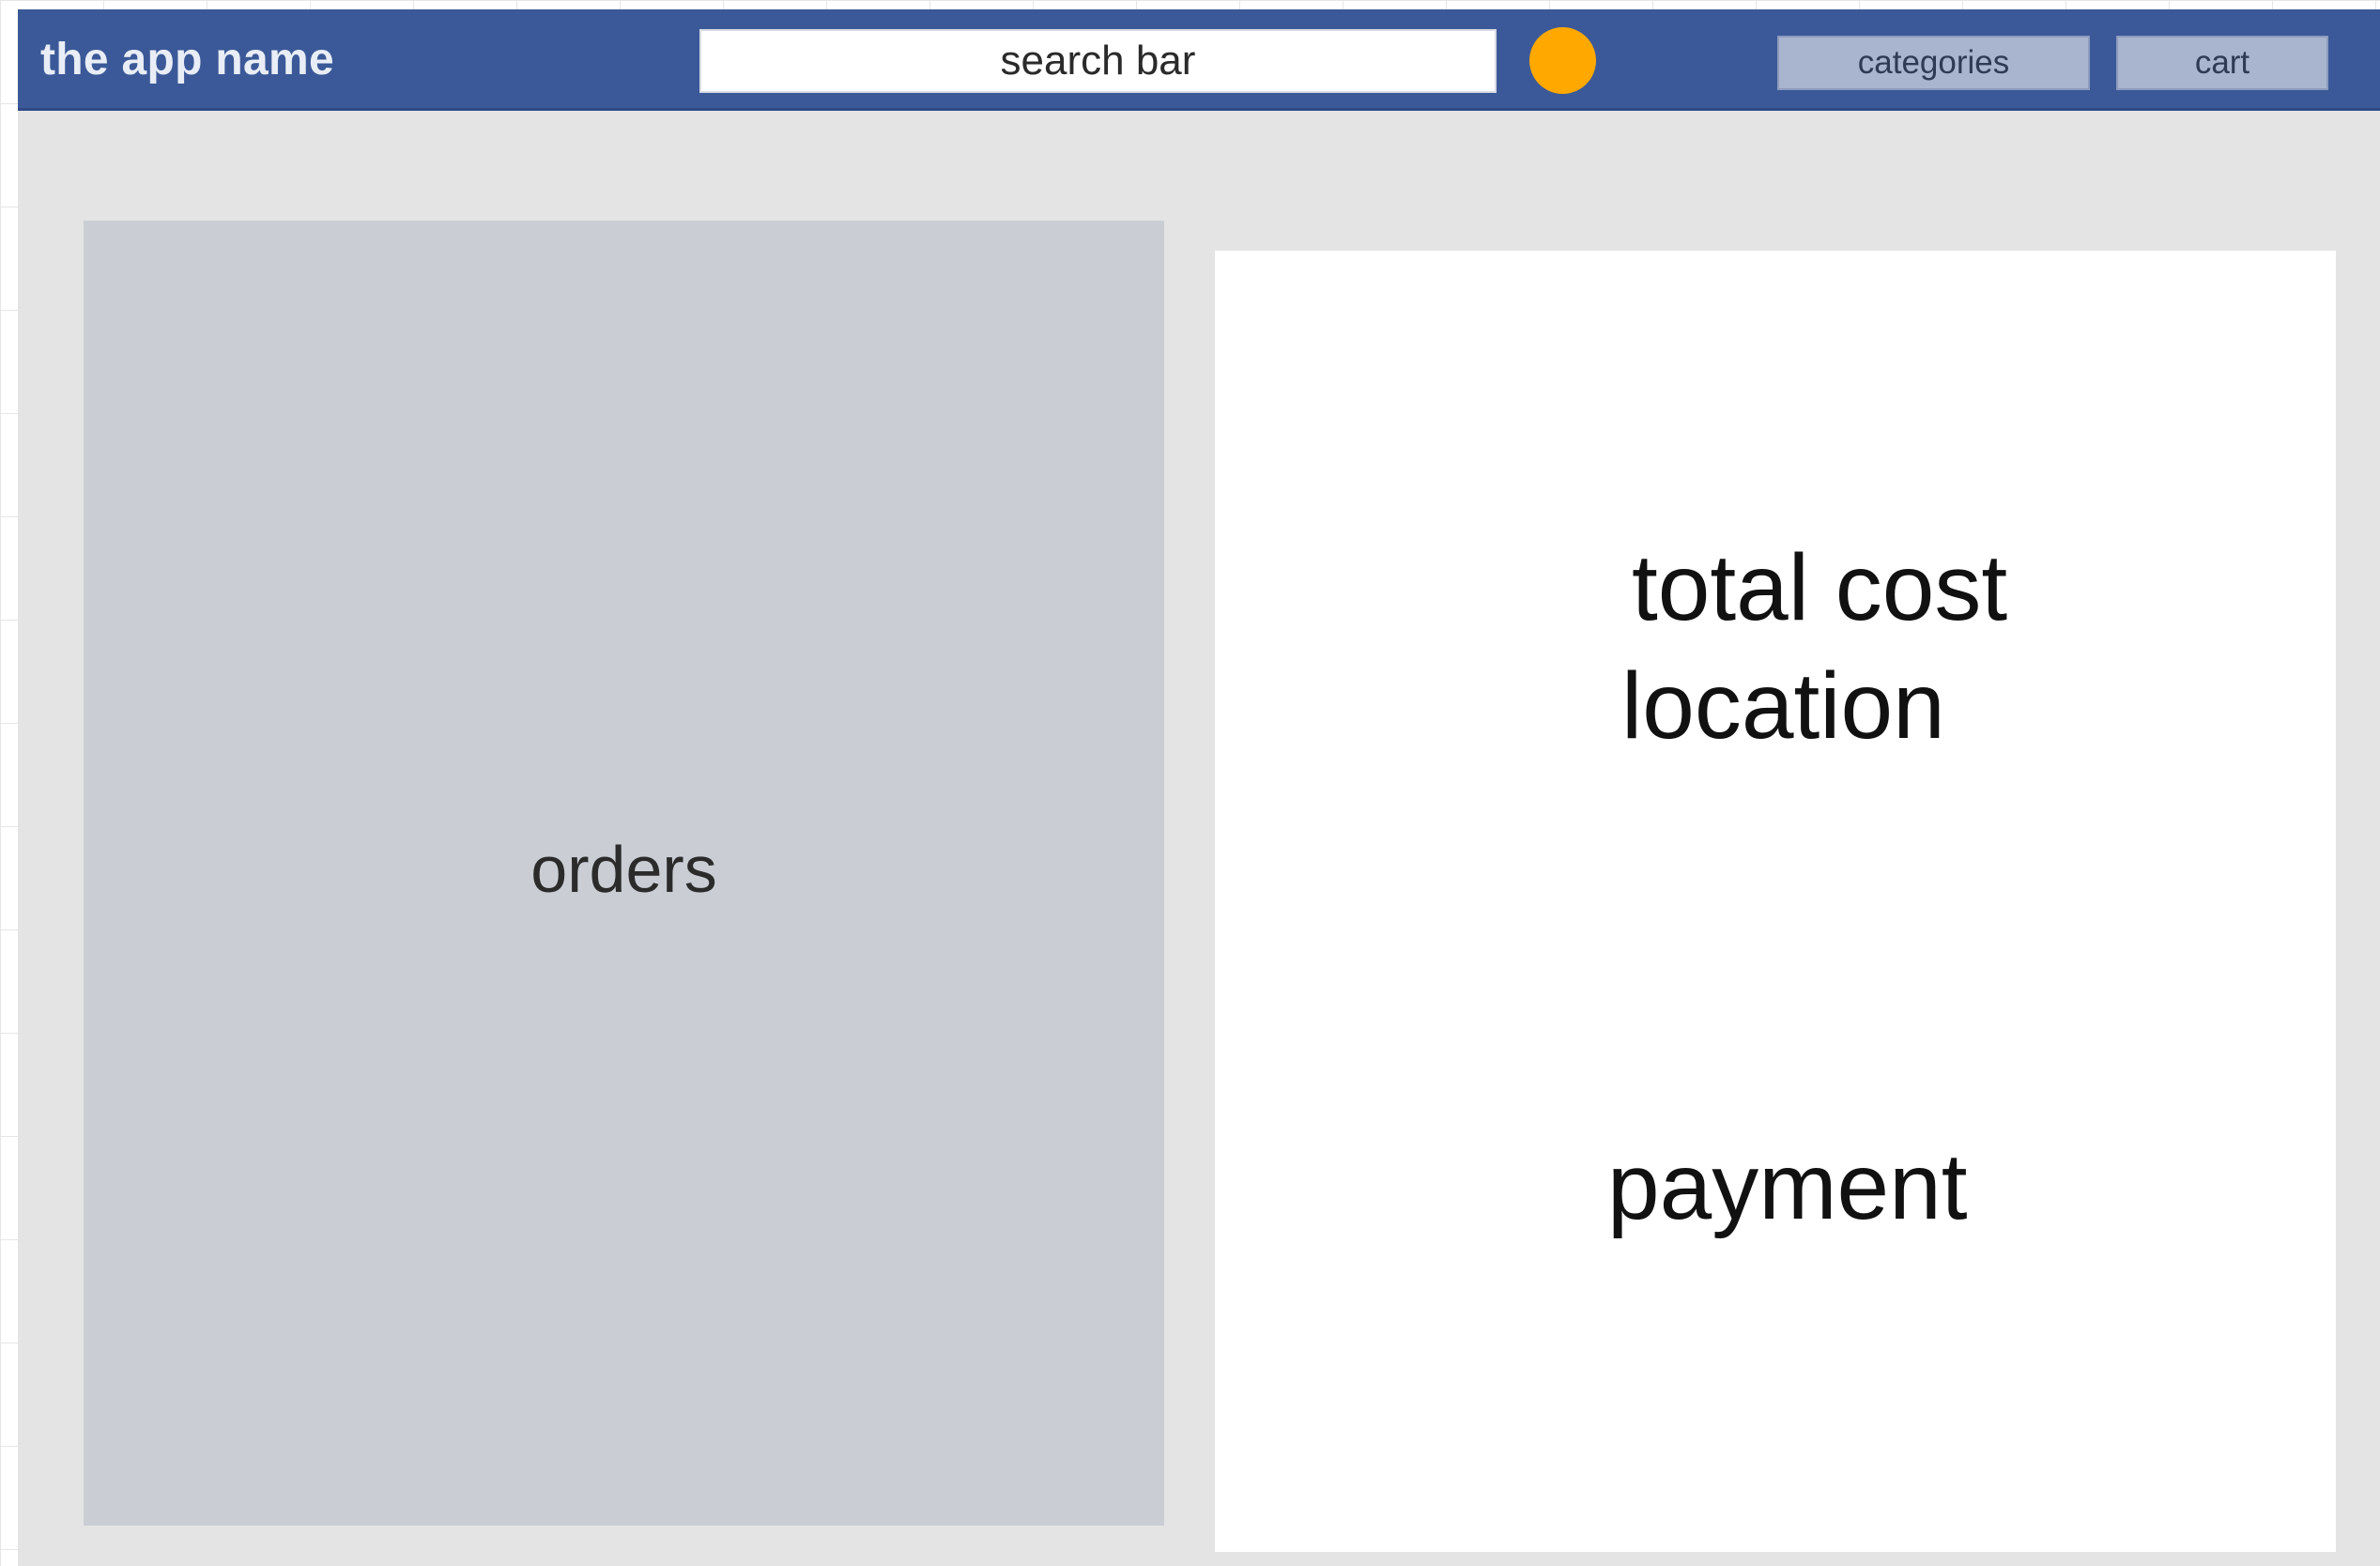  What do you see at coordinates (1783, 706) in the screenshot?
I see `location-label: location` at bounding box center [1783, 706].